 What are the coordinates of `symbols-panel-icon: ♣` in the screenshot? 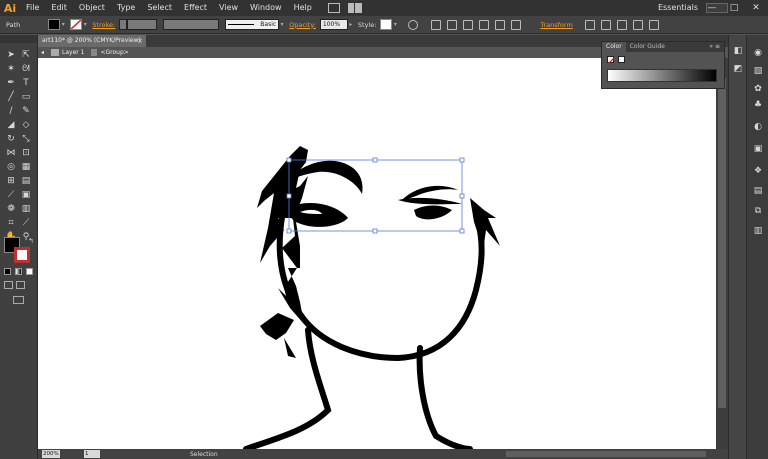 It's located at (758, 105).